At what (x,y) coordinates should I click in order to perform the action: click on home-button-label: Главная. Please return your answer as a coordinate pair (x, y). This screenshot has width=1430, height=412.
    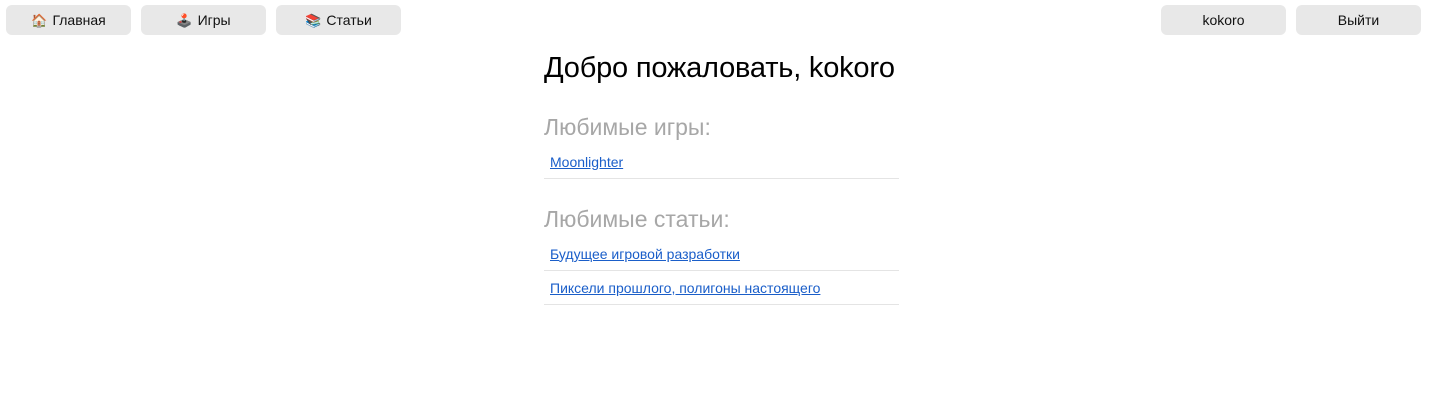
    Looking at the image, I should click on (79, 20).